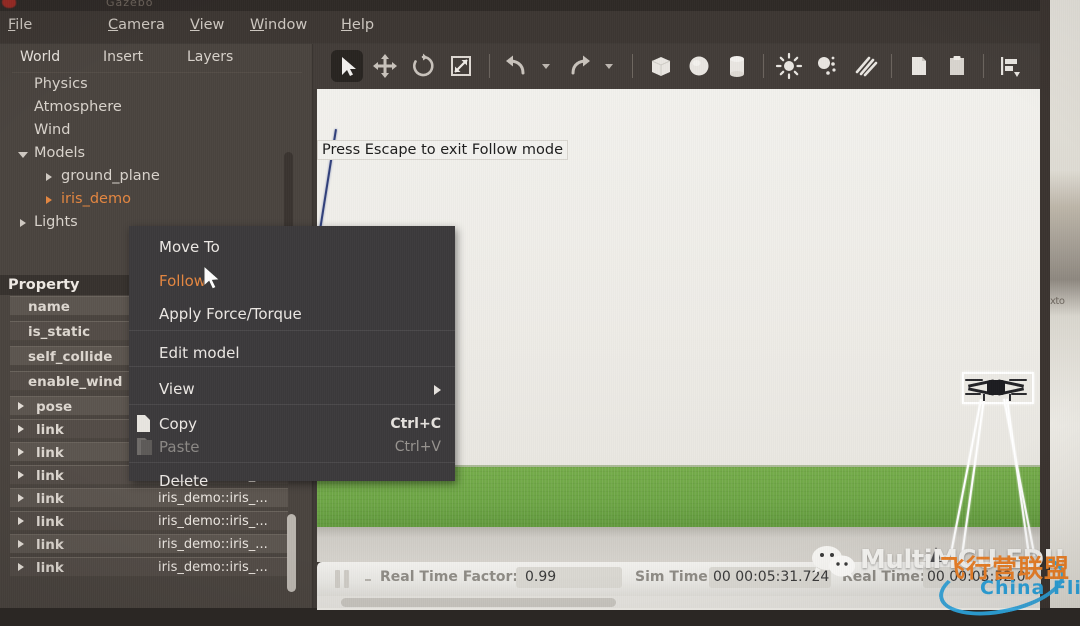 The image size is (1080, 626). I want to click on property-label: pose, so click(54, 407).